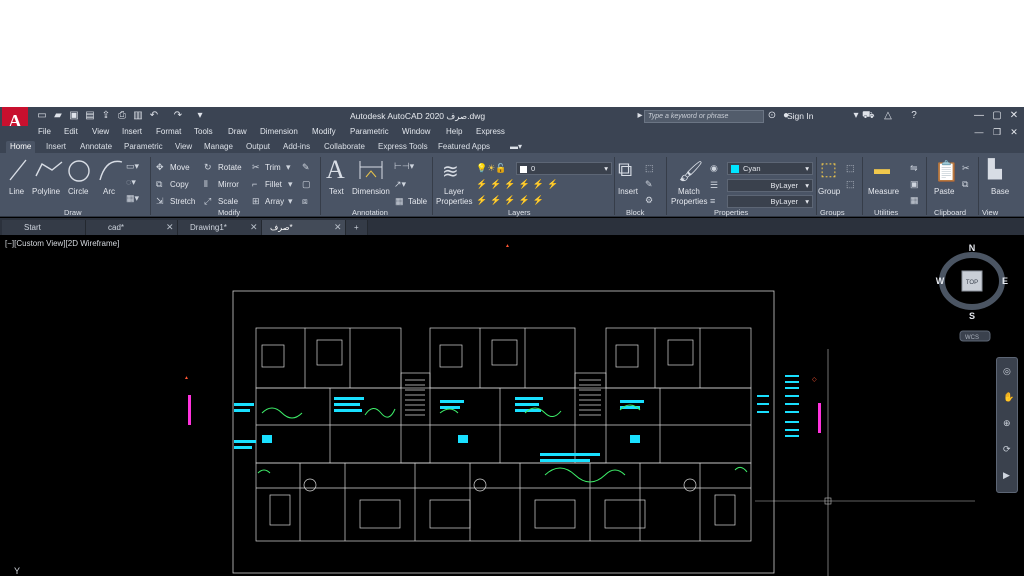 This screenshot has width=1024, height=576. Describe the element at coordinates (182, 201) in the screenshot. I see `stretch-button: Stretch` at that location.